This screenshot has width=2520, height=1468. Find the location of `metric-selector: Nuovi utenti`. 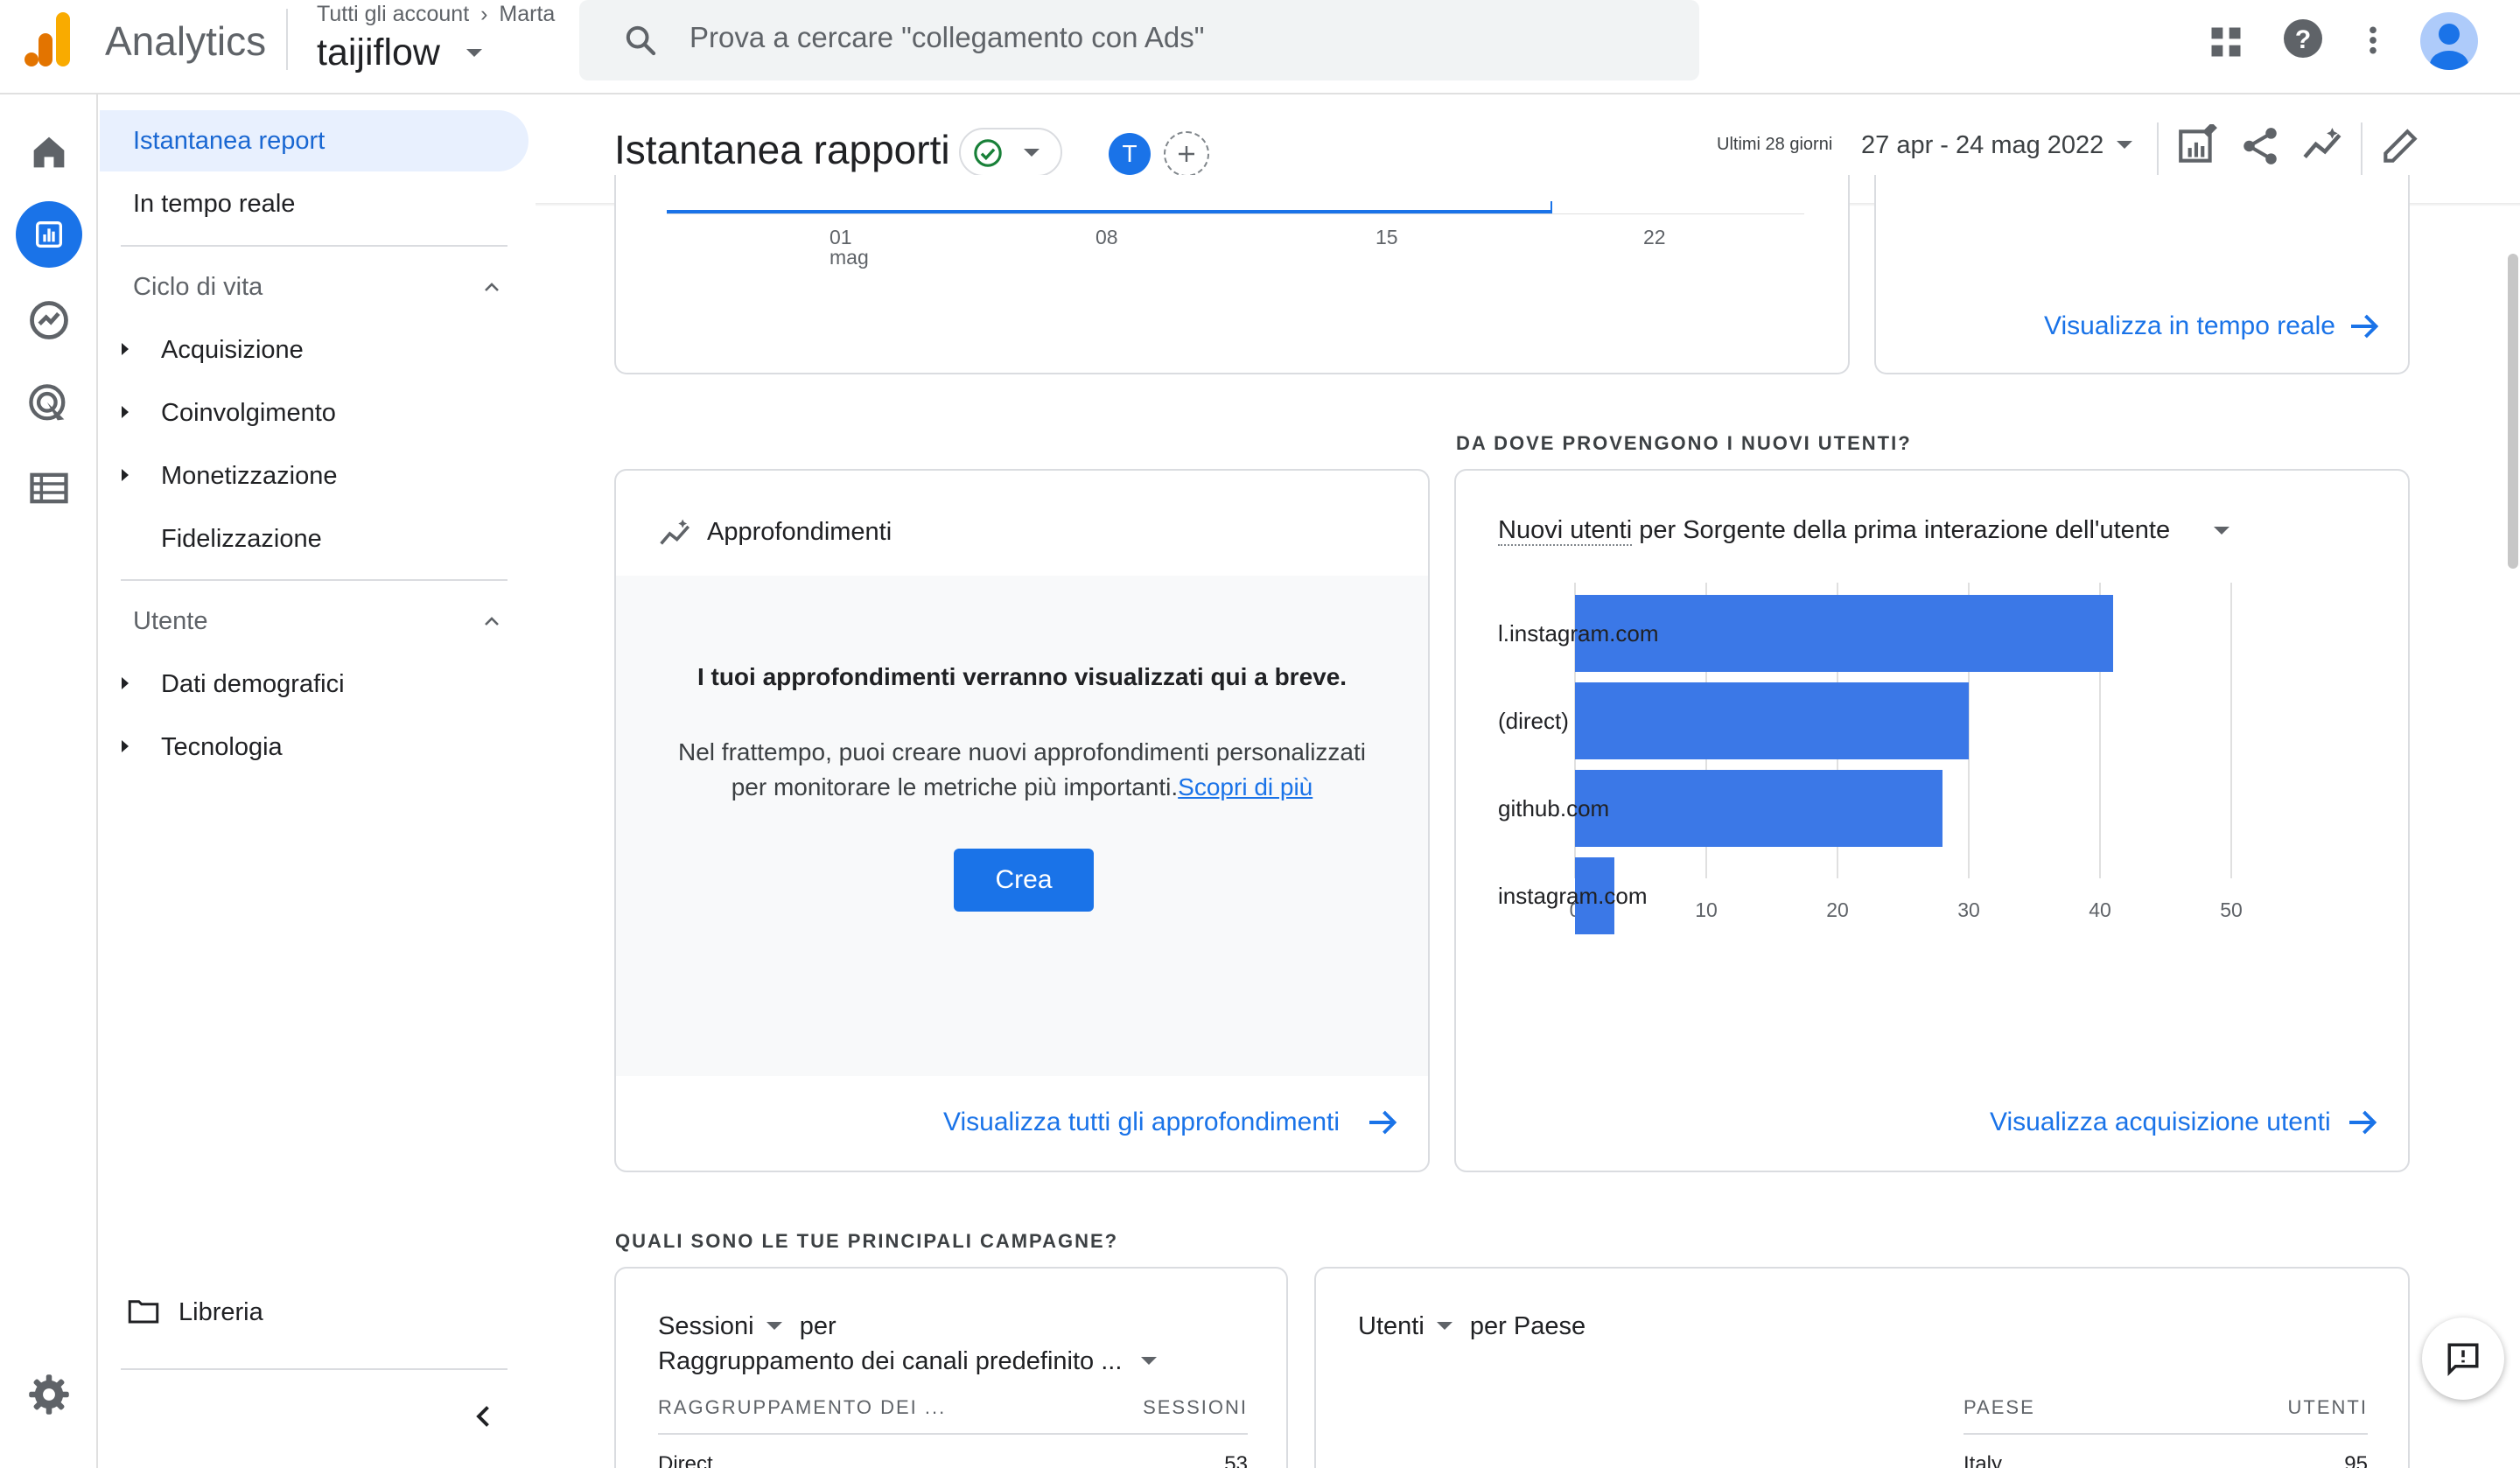

metric-selector: Nuovi utenti is located at coordinates (1565, 531).